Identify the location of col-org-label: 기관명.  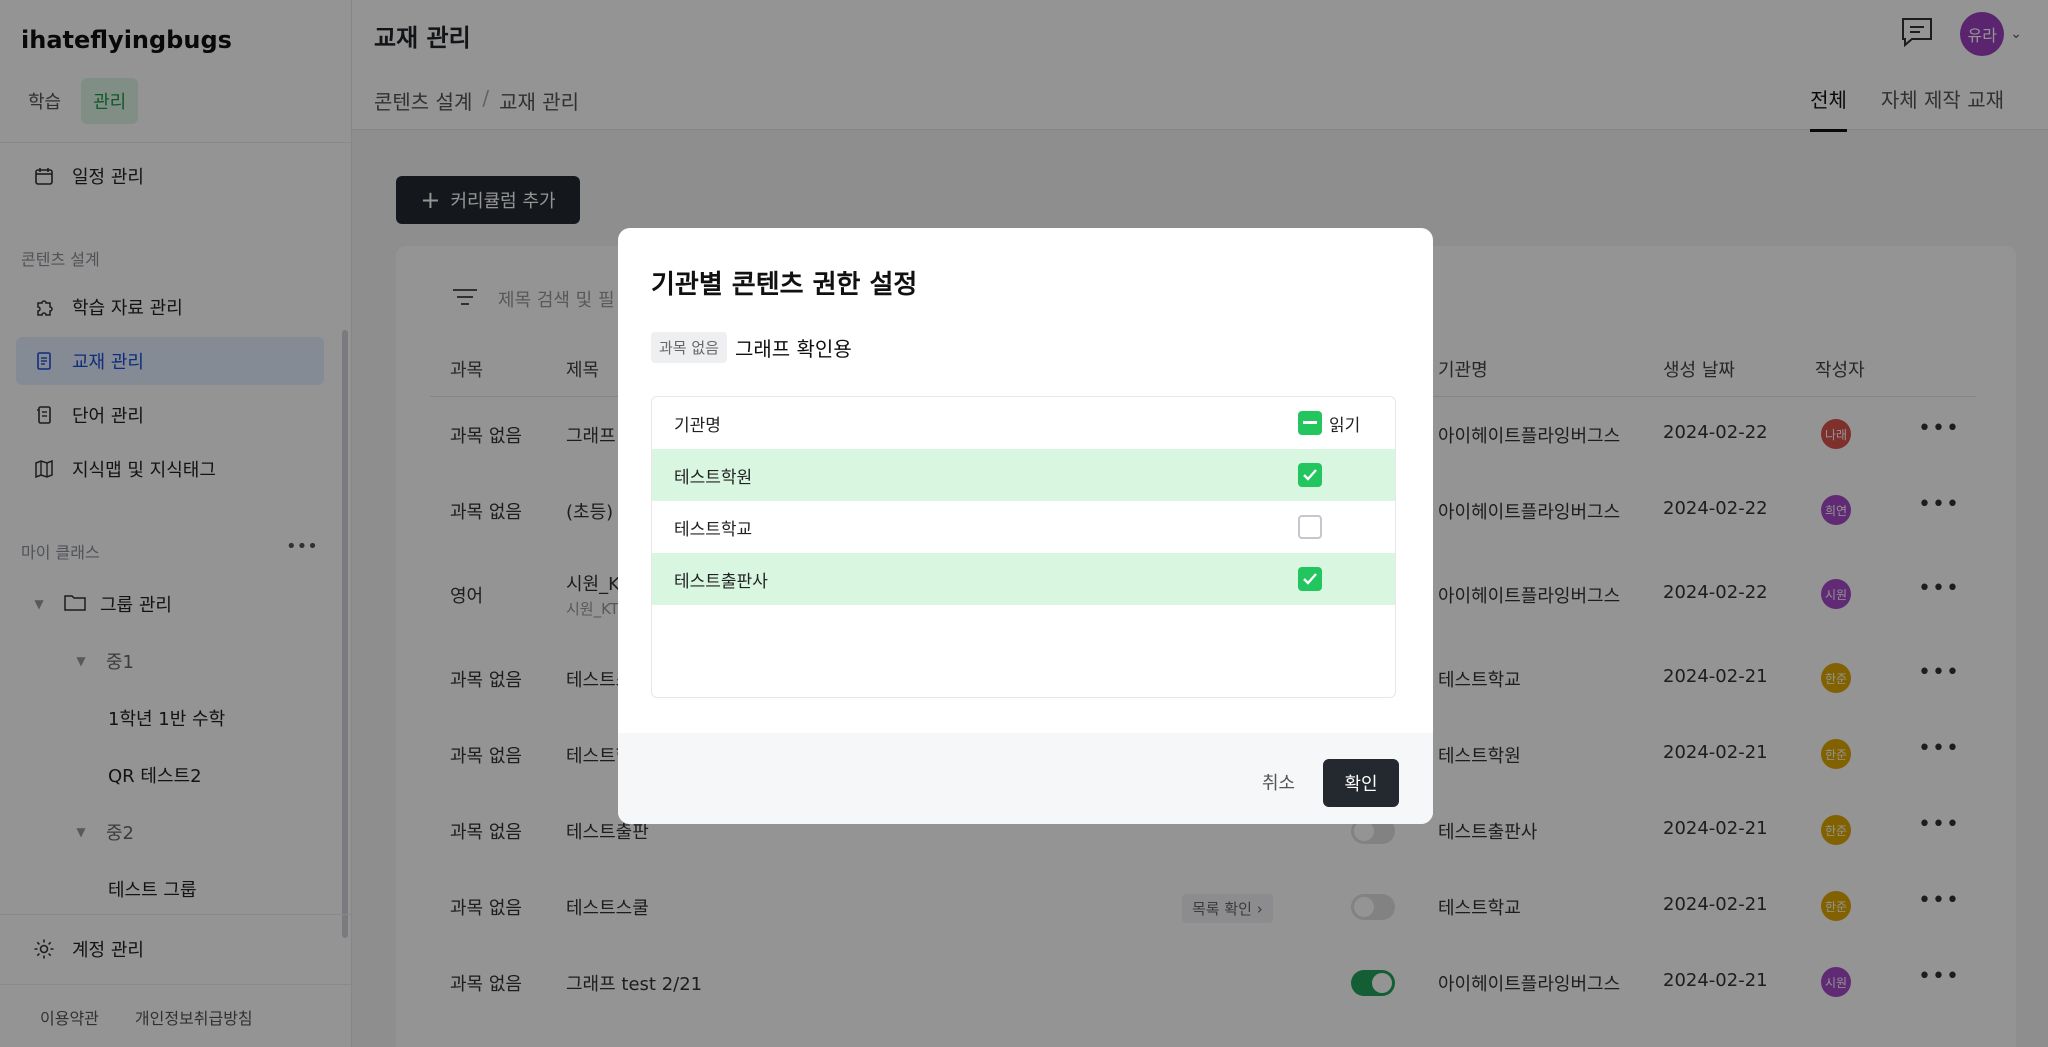
(697, 425).